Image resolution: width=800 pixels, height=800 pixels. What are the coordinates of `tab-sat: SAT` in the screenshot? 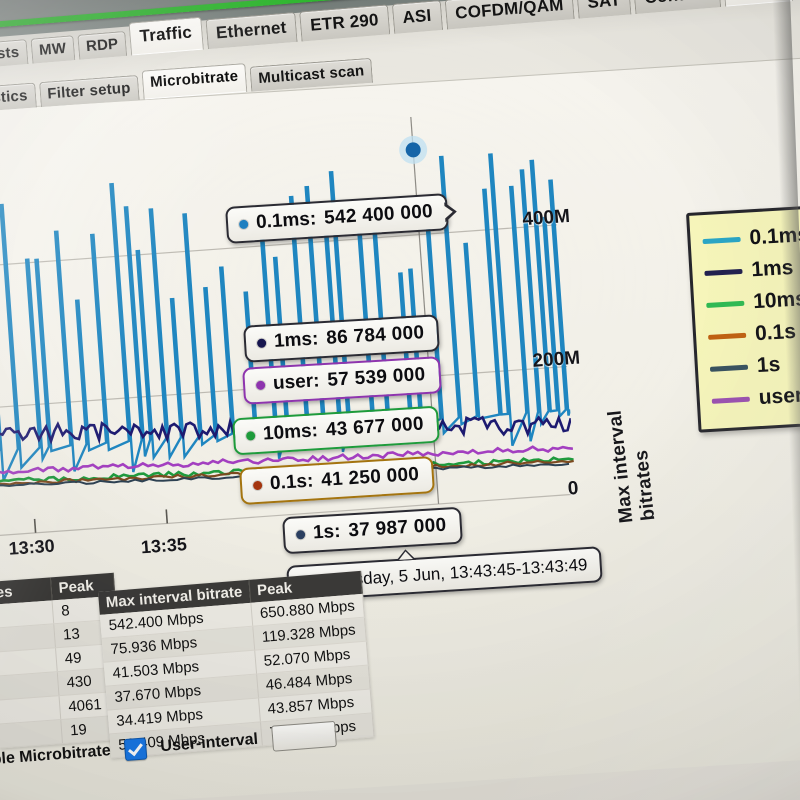 It's located at (604, 9).